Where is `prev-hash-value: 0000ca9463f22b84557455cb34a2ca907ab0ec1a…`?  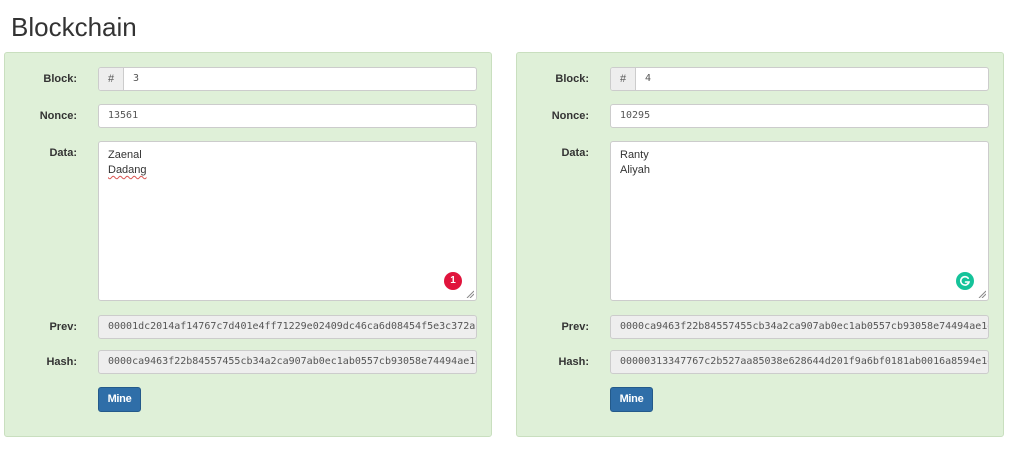
prev-hash-value: 0000ca9463f22b84557455cb34a2ca907ab0ec1a… is located at coordinates (804, 326).